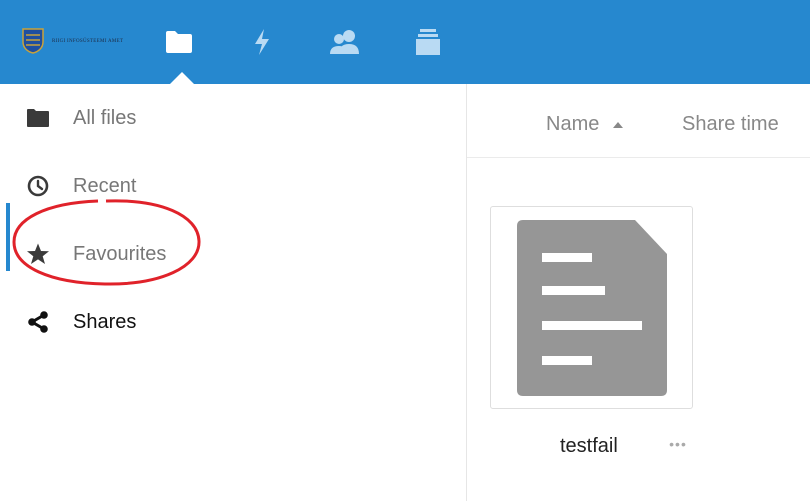  What do you see at coordinates (618, 124) in the screenshot?
I see `sort-ascending-icon` at bounding box center [618, 124].